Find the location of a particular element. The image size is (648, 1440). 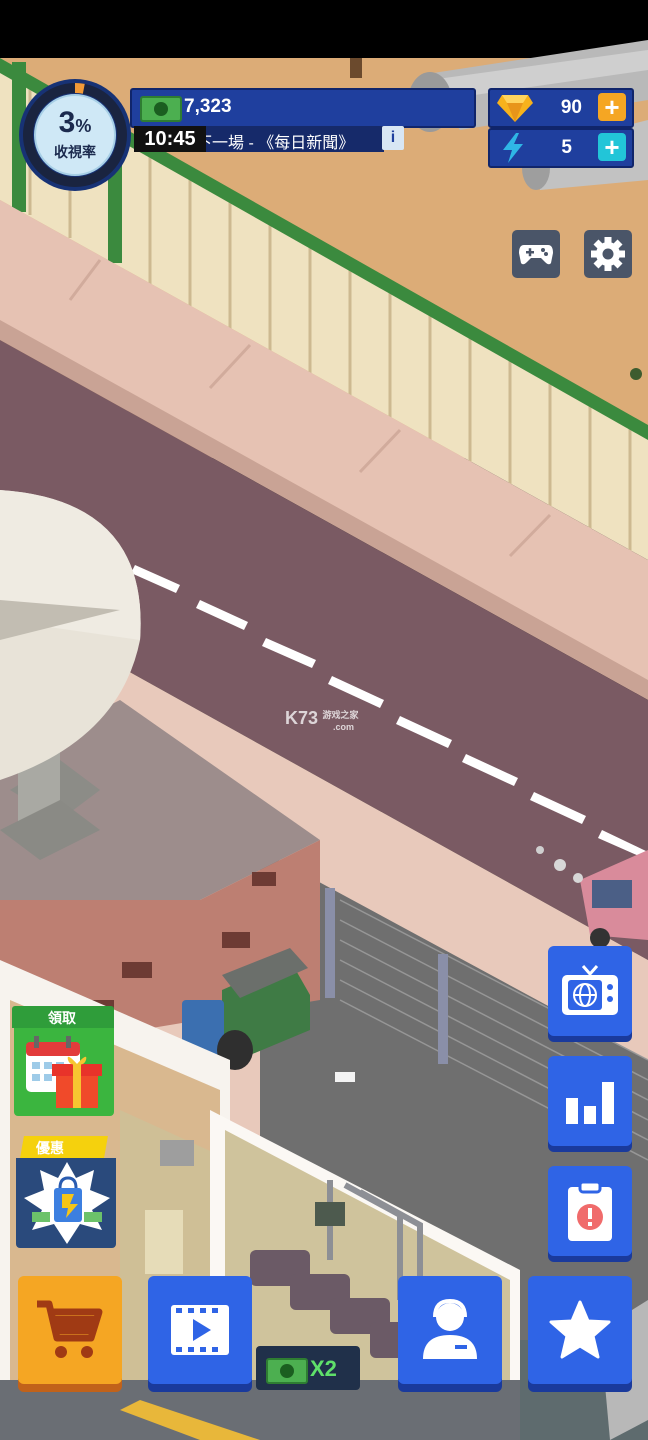

staff-icon is located at coordinates (450, 1328).